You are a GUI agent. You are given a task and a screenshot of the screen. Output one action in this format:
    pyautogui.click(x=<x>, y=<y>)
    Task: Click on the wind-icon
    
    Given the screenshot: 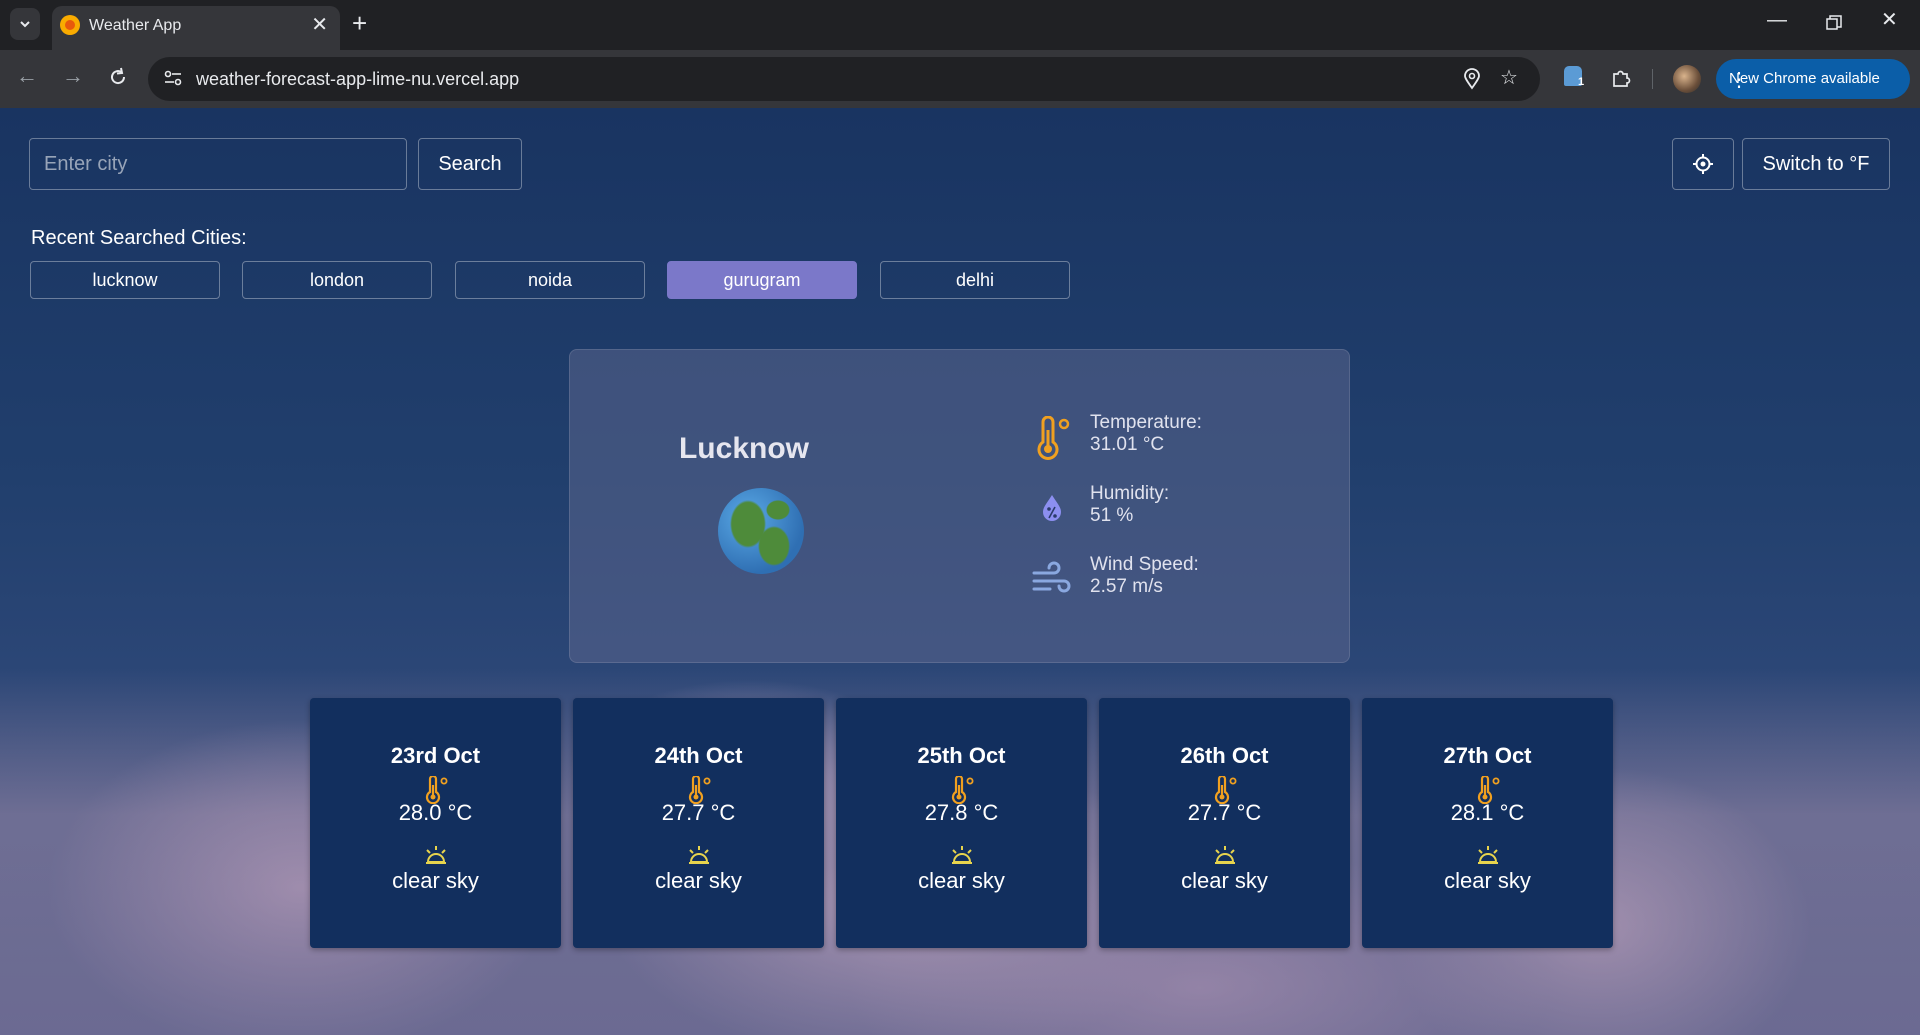 What is the action you would take?
    pyautogui.click(x=1051, y=577)
    